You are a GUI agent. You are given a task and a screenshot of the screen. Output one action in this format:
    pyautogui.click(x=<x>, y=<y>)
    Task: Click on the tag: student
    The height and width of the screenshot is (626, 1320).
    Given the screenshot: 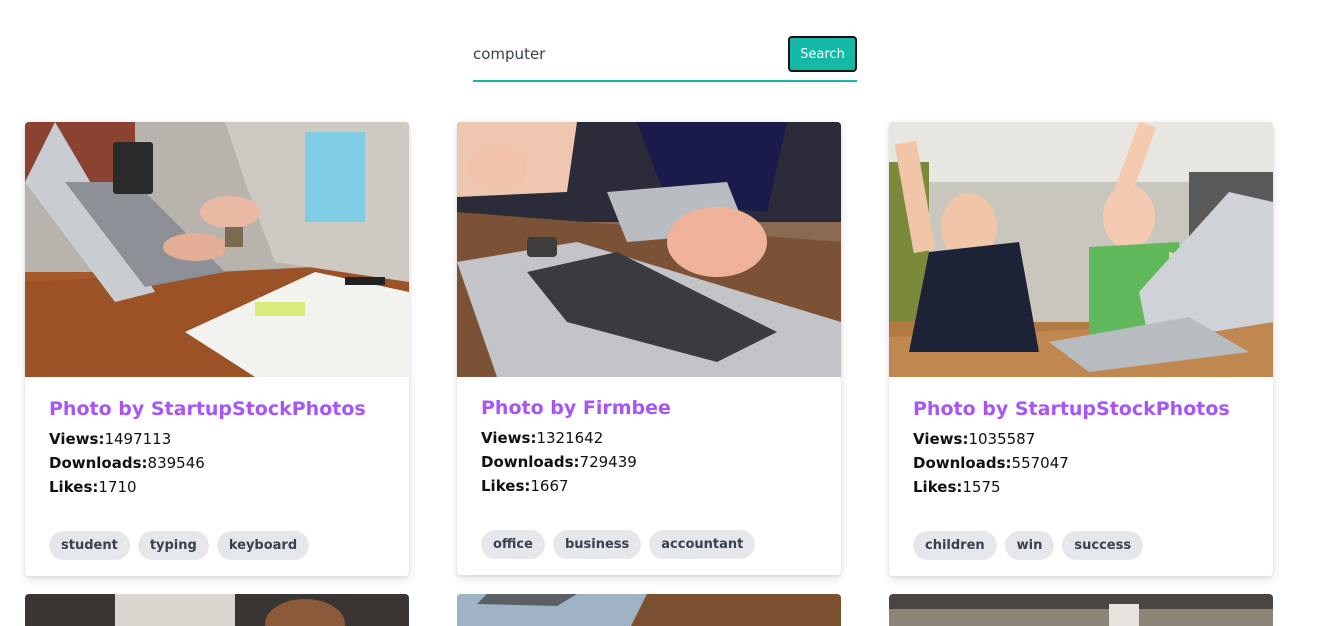 What is the action you would take?
    pyautogui.click(x=89, y=545)
    